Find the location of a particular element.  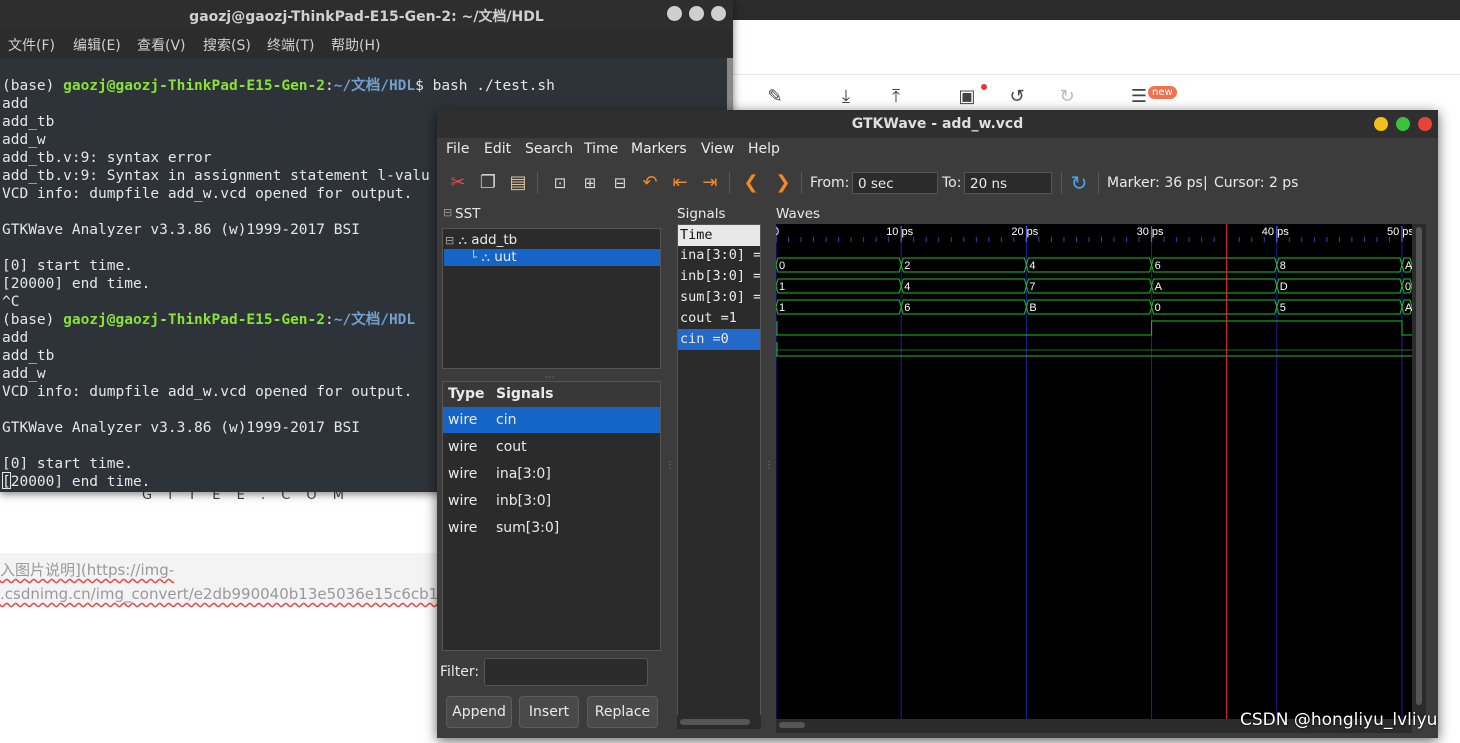

gtkwave-titlebar: GTKWave - add_w.vcd is located at coordinates (937, 124).